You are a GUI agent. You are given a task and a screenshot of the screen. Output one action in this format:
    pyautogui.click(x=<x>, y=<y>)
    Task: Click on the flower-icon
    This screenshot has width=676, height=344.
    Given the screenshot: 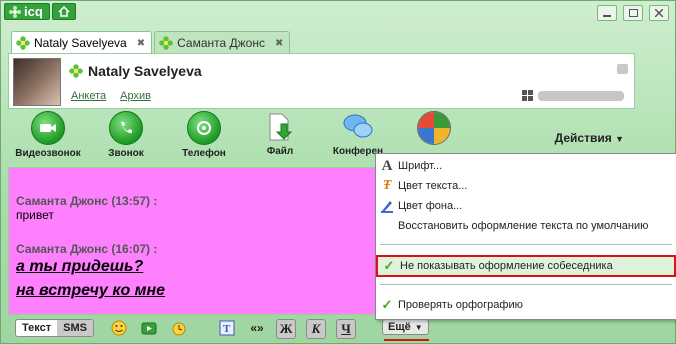 What is the action you would take?
    pyautogui.click(x=15, y=11)
    